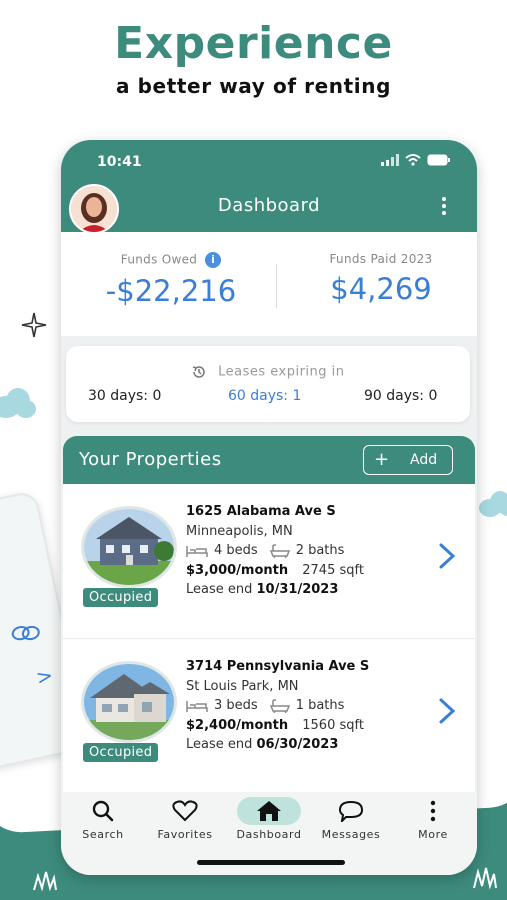 Image resolution: width=507 pixels, height=900 pixels. What do you see at coordinates (276, 286) in the screenshot?
I see `funds-divider` at bounding box center [276, 286].